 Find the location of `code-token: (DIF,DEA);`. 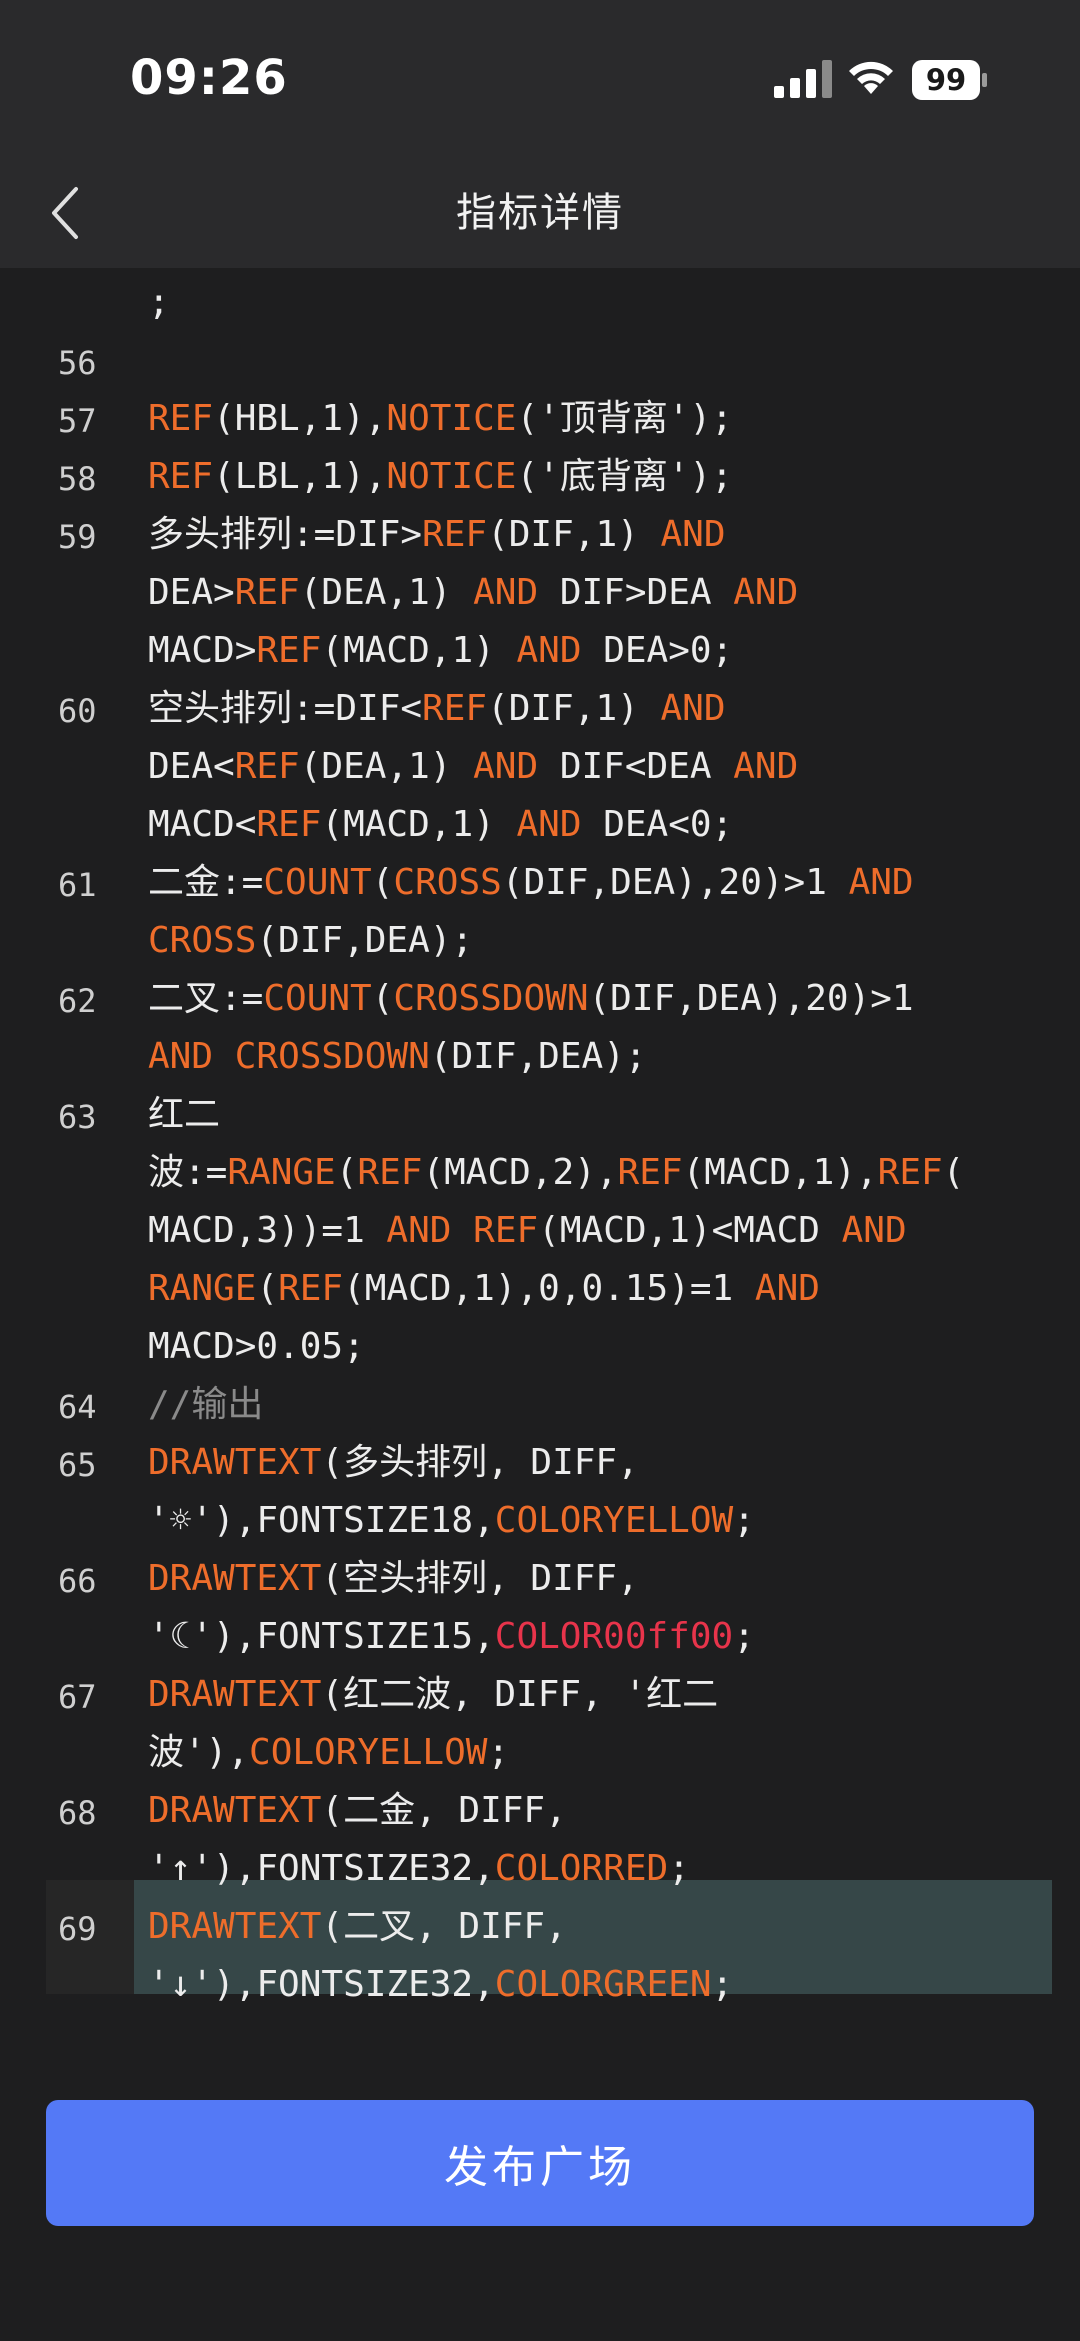

code-token: (DIF,DEA); is located at coordinates (538, 1056).